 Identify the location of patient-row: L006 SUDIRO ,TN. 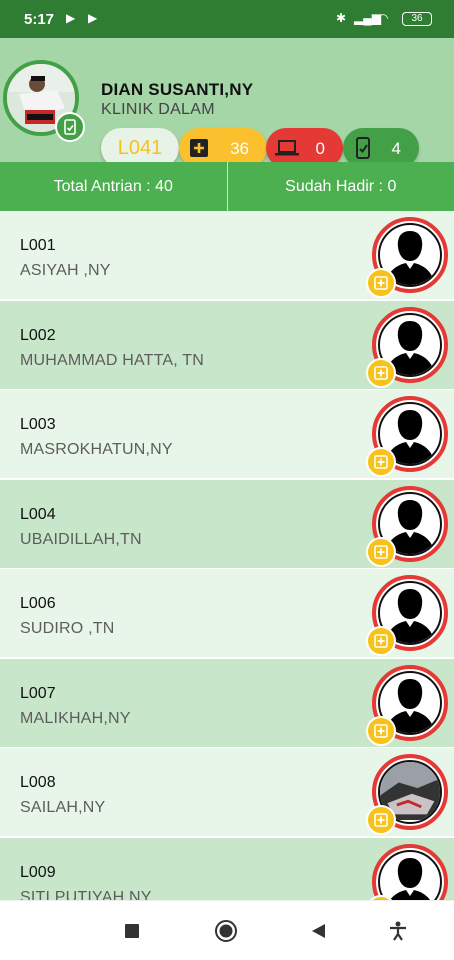
(227, 613).